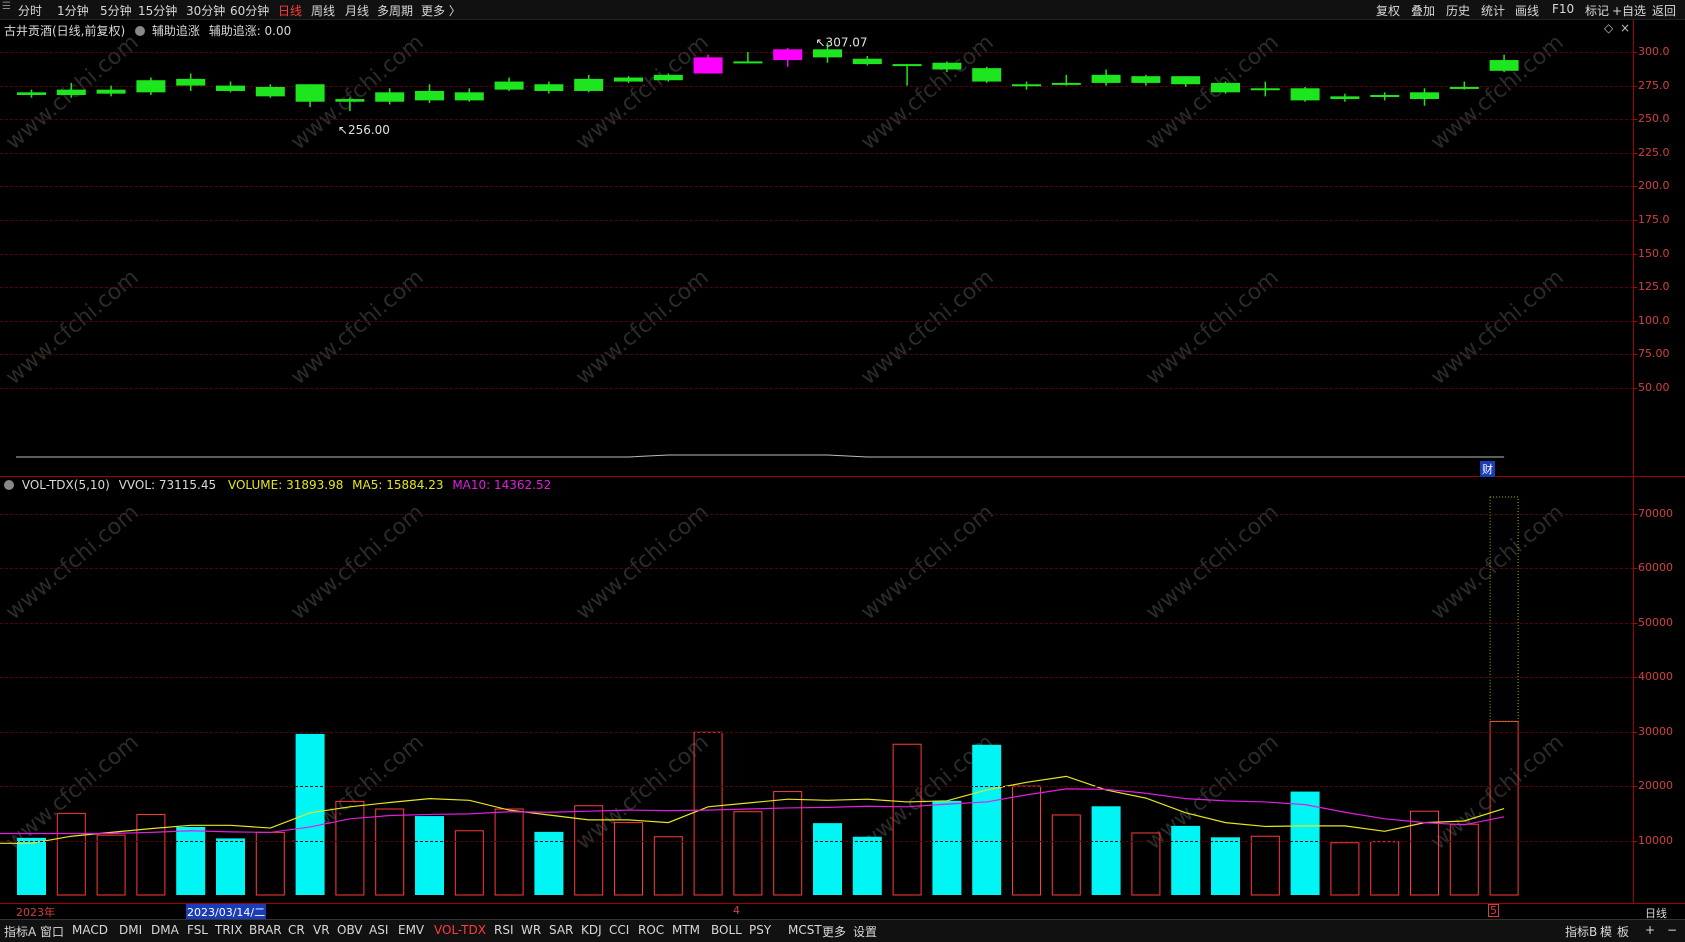 This screenshot has width=1685, height=942. Describe the element at coordinates (504, 930) in the screenshot. I see `indicator-tab-14: RSI` at that location.